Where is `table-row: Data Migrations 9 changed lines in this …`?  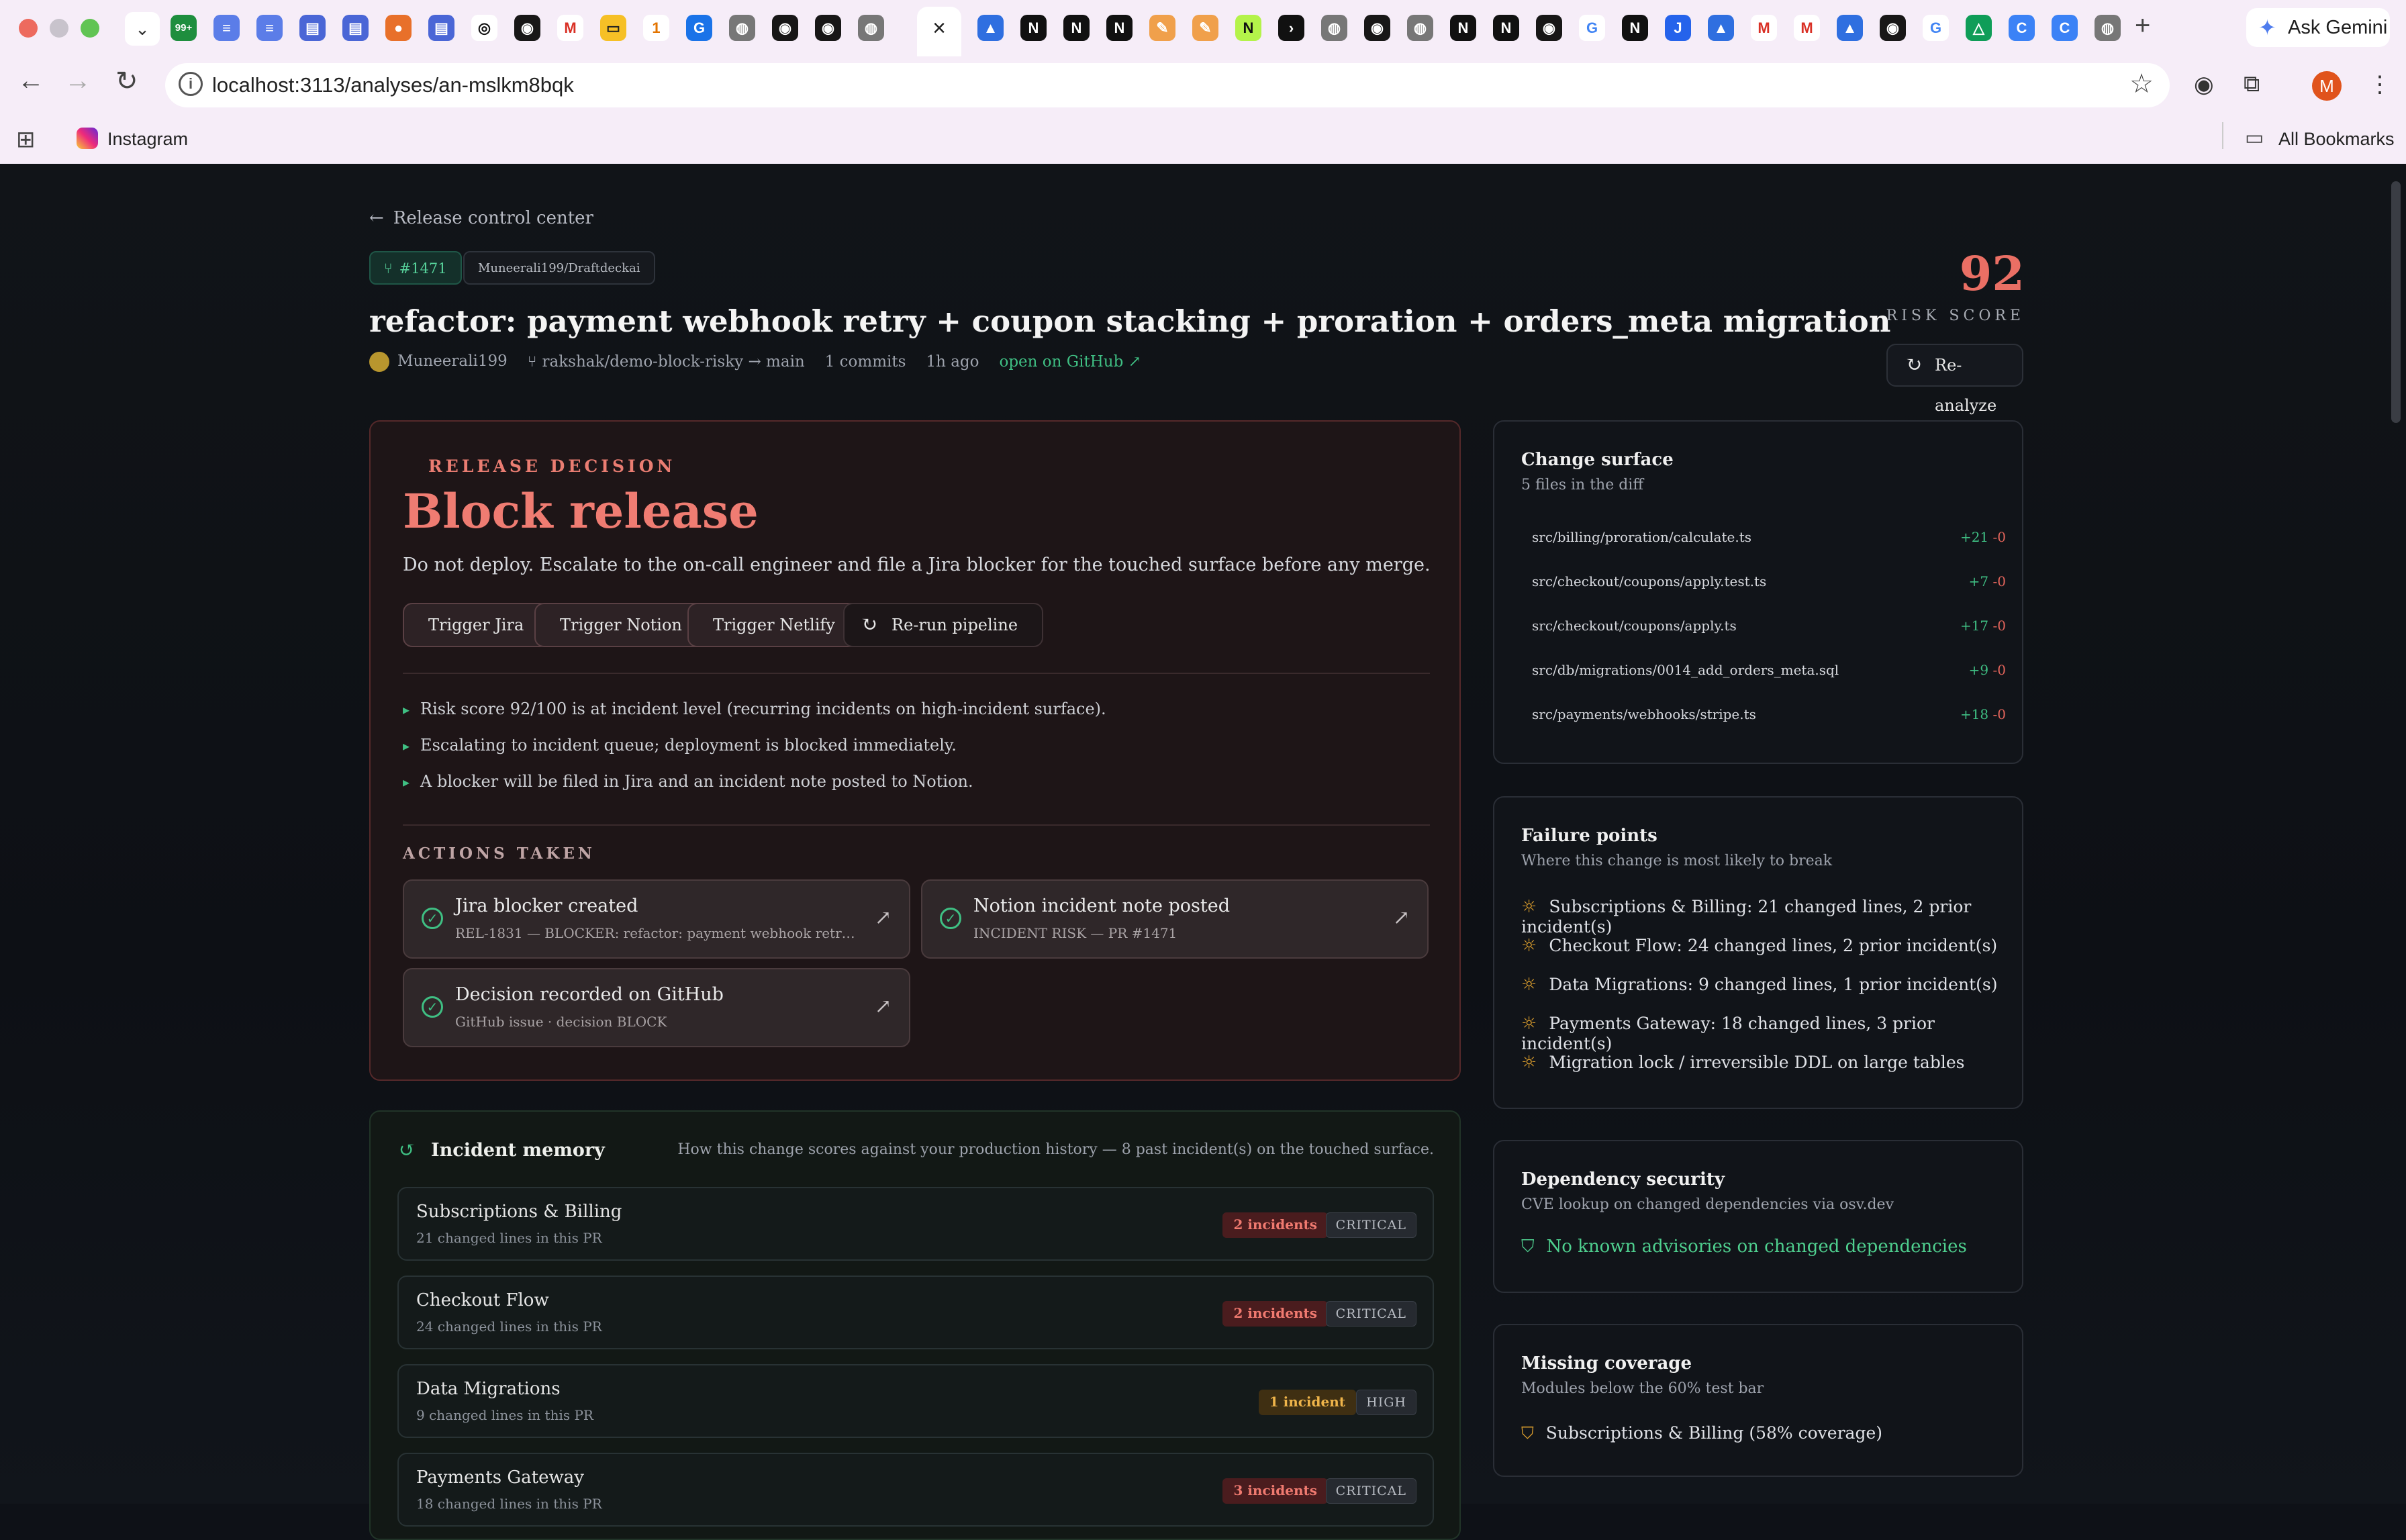 table-row: Data Migrations 9 changed lines in this … is located at coordinates (916, 1401).